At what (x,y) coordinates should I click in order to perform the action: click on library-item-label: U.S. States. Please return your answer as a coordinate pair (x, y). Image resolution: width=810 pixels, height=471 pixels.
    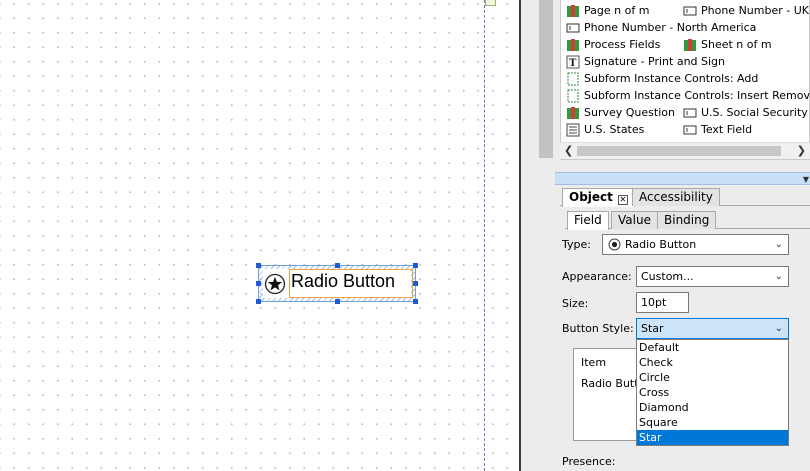
    Looking at the image, I should click on (614, 129).